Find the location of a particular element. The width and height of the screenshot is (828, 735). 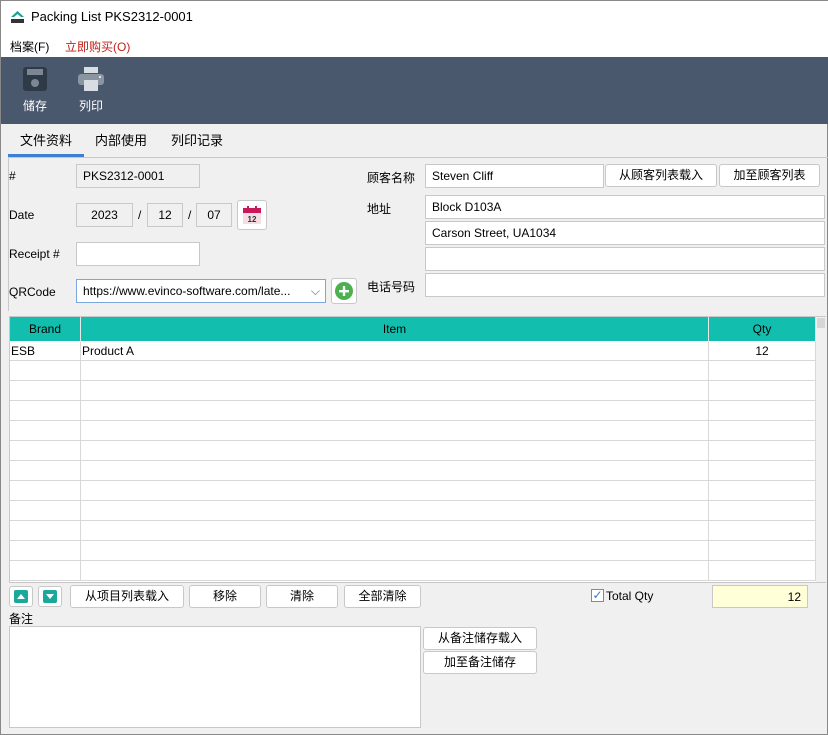

phone-field is located at coordinates (625, 285).